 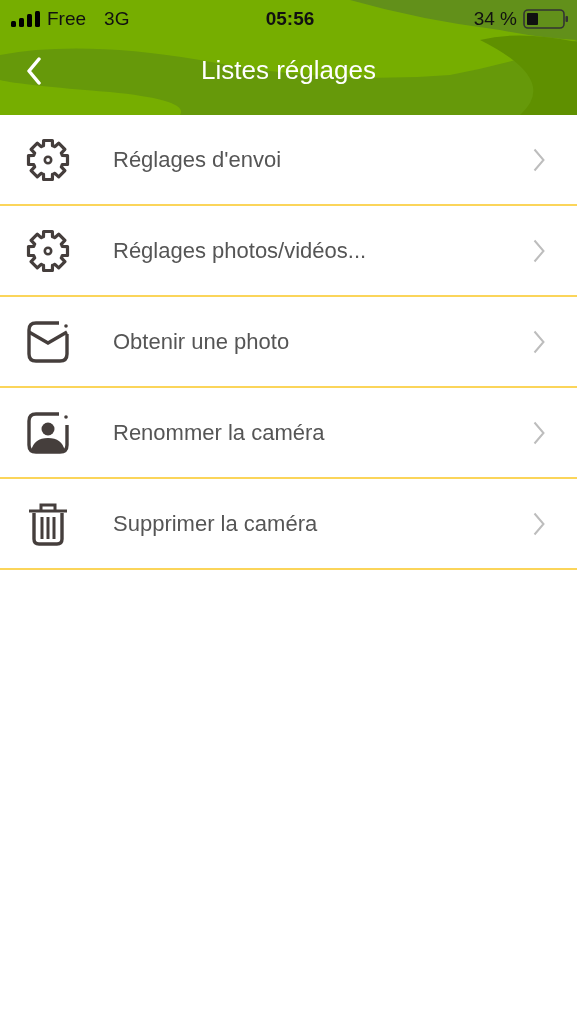 What do you see at coordinates (48, 523) in the screenshot?
I see `trash-icon` at bounding box center [48, 523].